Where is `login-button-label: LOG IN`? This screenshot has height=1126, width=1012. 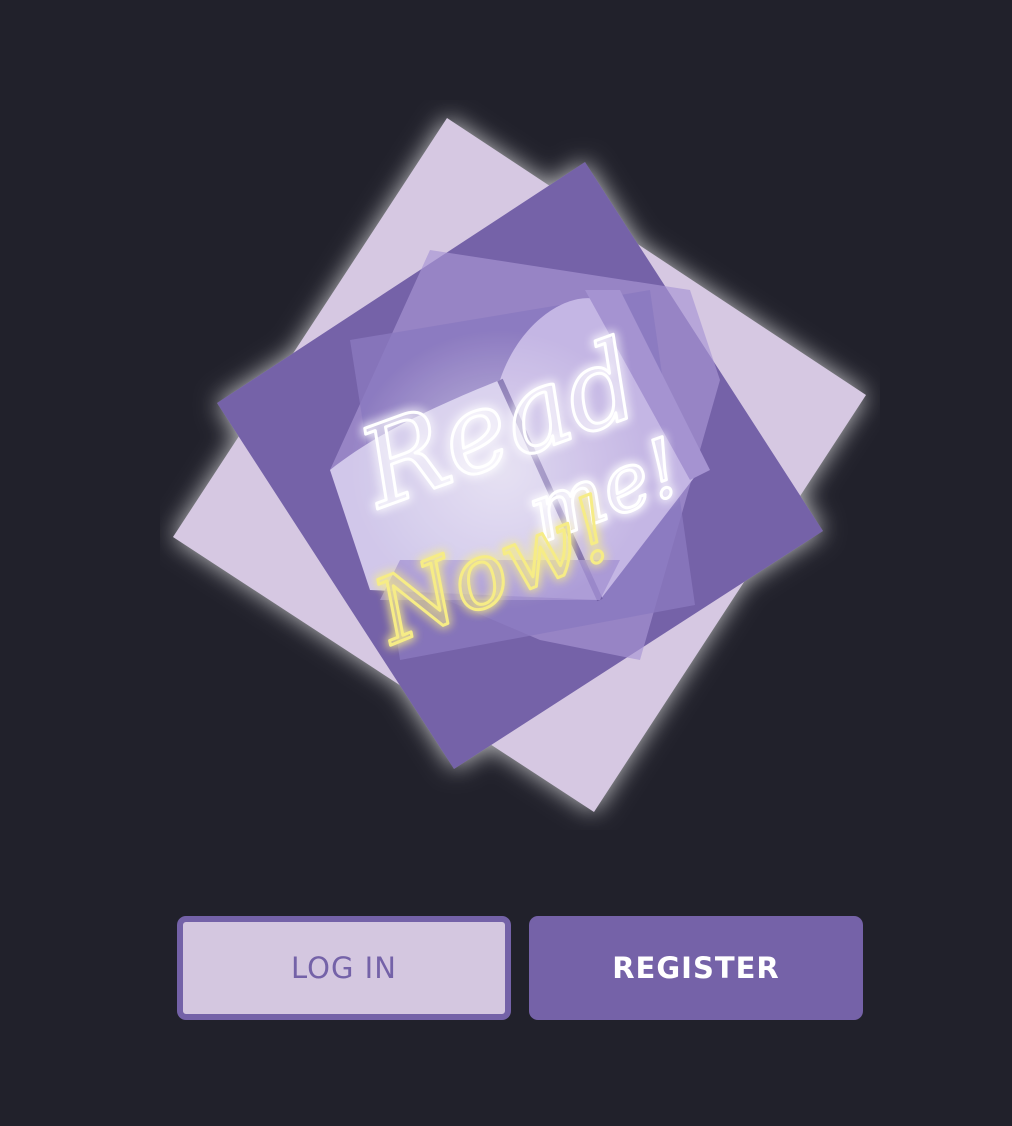 login-button-label: LOG IN is located at coordinates (344, 968).